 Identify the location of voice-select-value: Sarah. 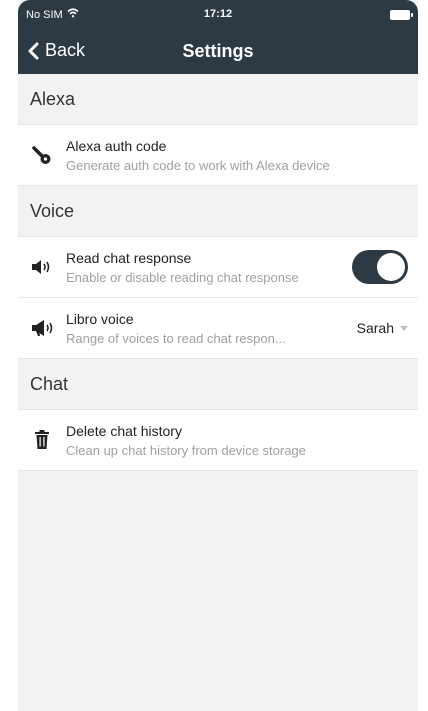
(375, 328).